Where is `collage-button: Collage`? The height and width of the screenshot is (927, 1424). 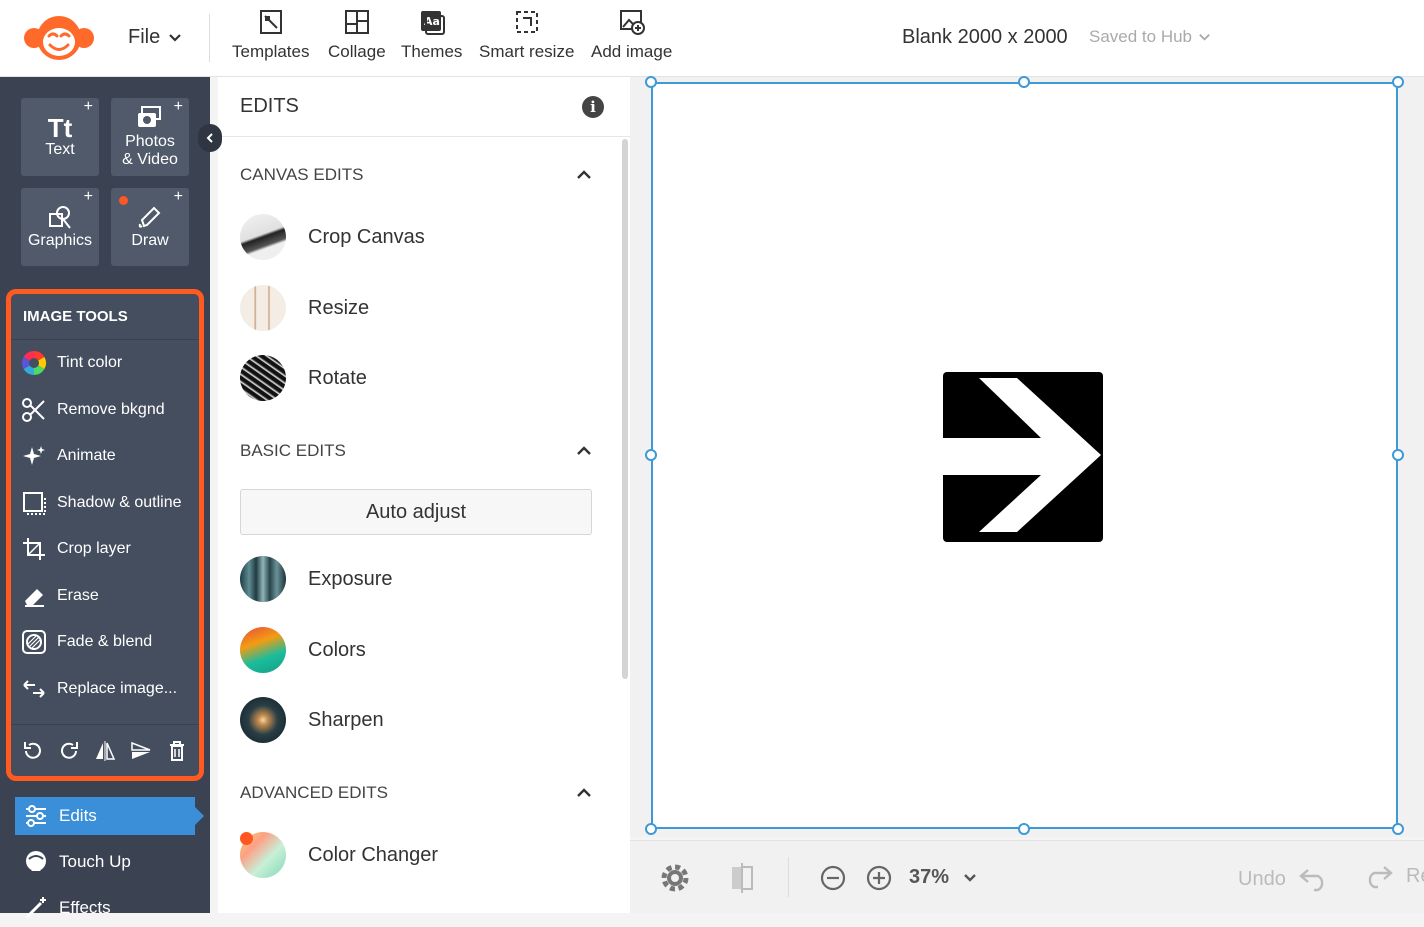
collage-button: Collage is located at coordinates (357, 35).